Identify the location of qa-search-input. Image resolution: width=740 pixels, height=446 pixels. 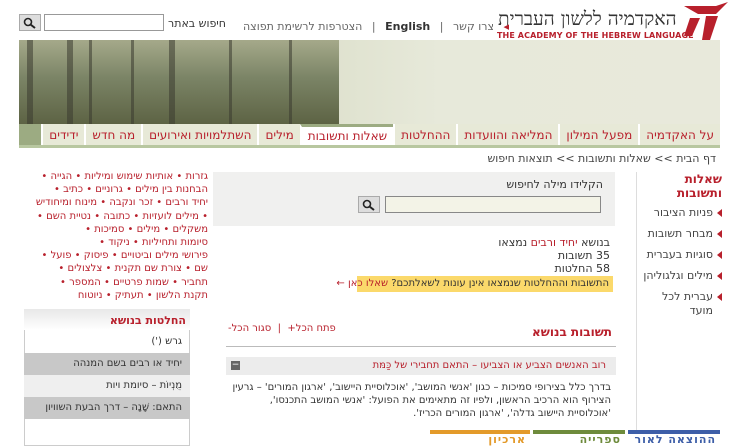
(493, 204).